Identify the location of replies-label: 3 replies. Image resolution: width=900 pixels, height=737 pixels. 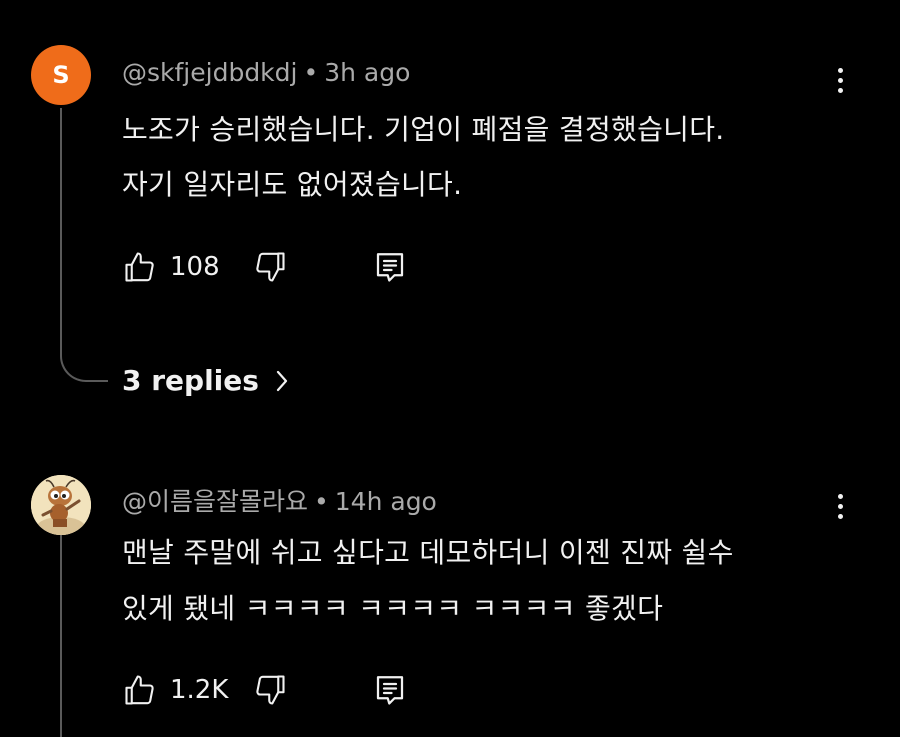
(190, 380).